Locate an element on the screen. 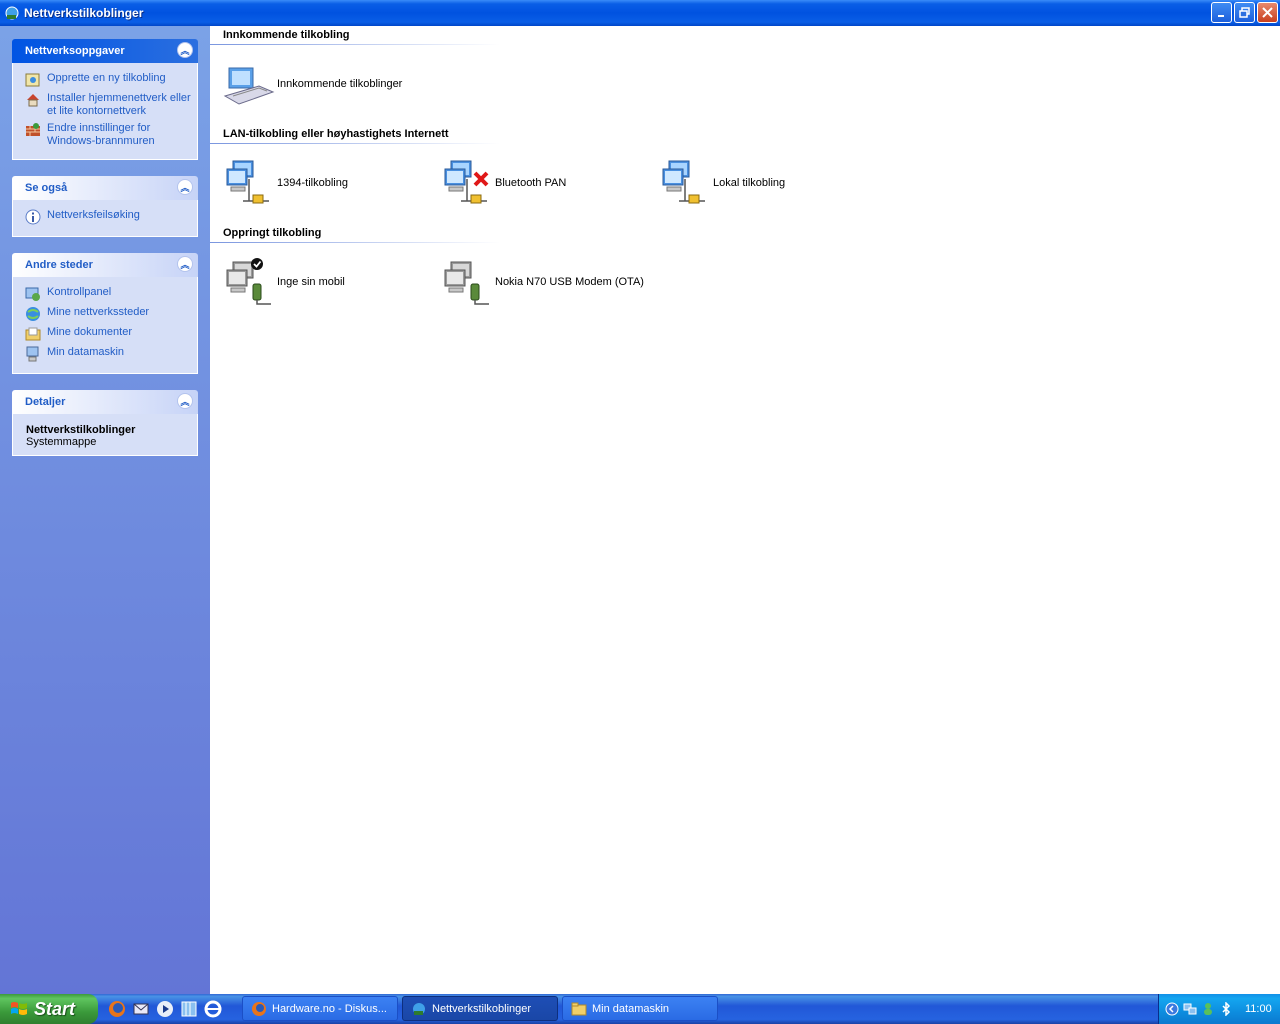  panel-title: Detaljer is located at coordinates (45, 402).